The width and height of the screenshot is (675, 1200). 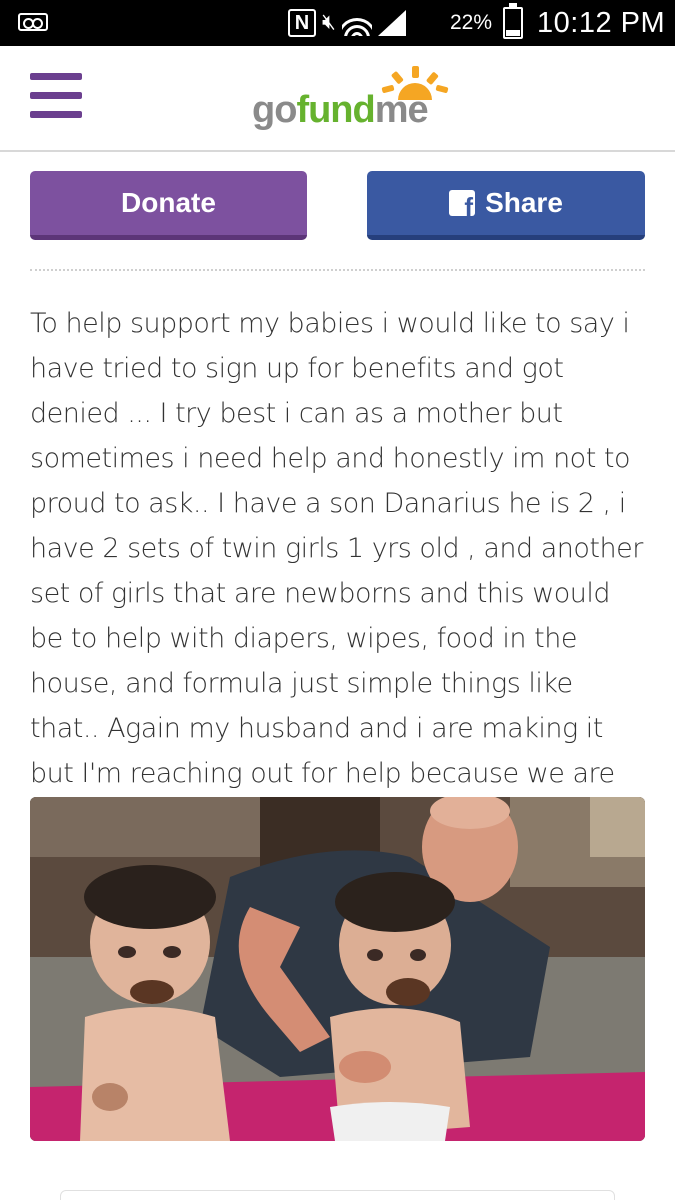 I want to click on voicemail-icon, so click(x=33, y=22).